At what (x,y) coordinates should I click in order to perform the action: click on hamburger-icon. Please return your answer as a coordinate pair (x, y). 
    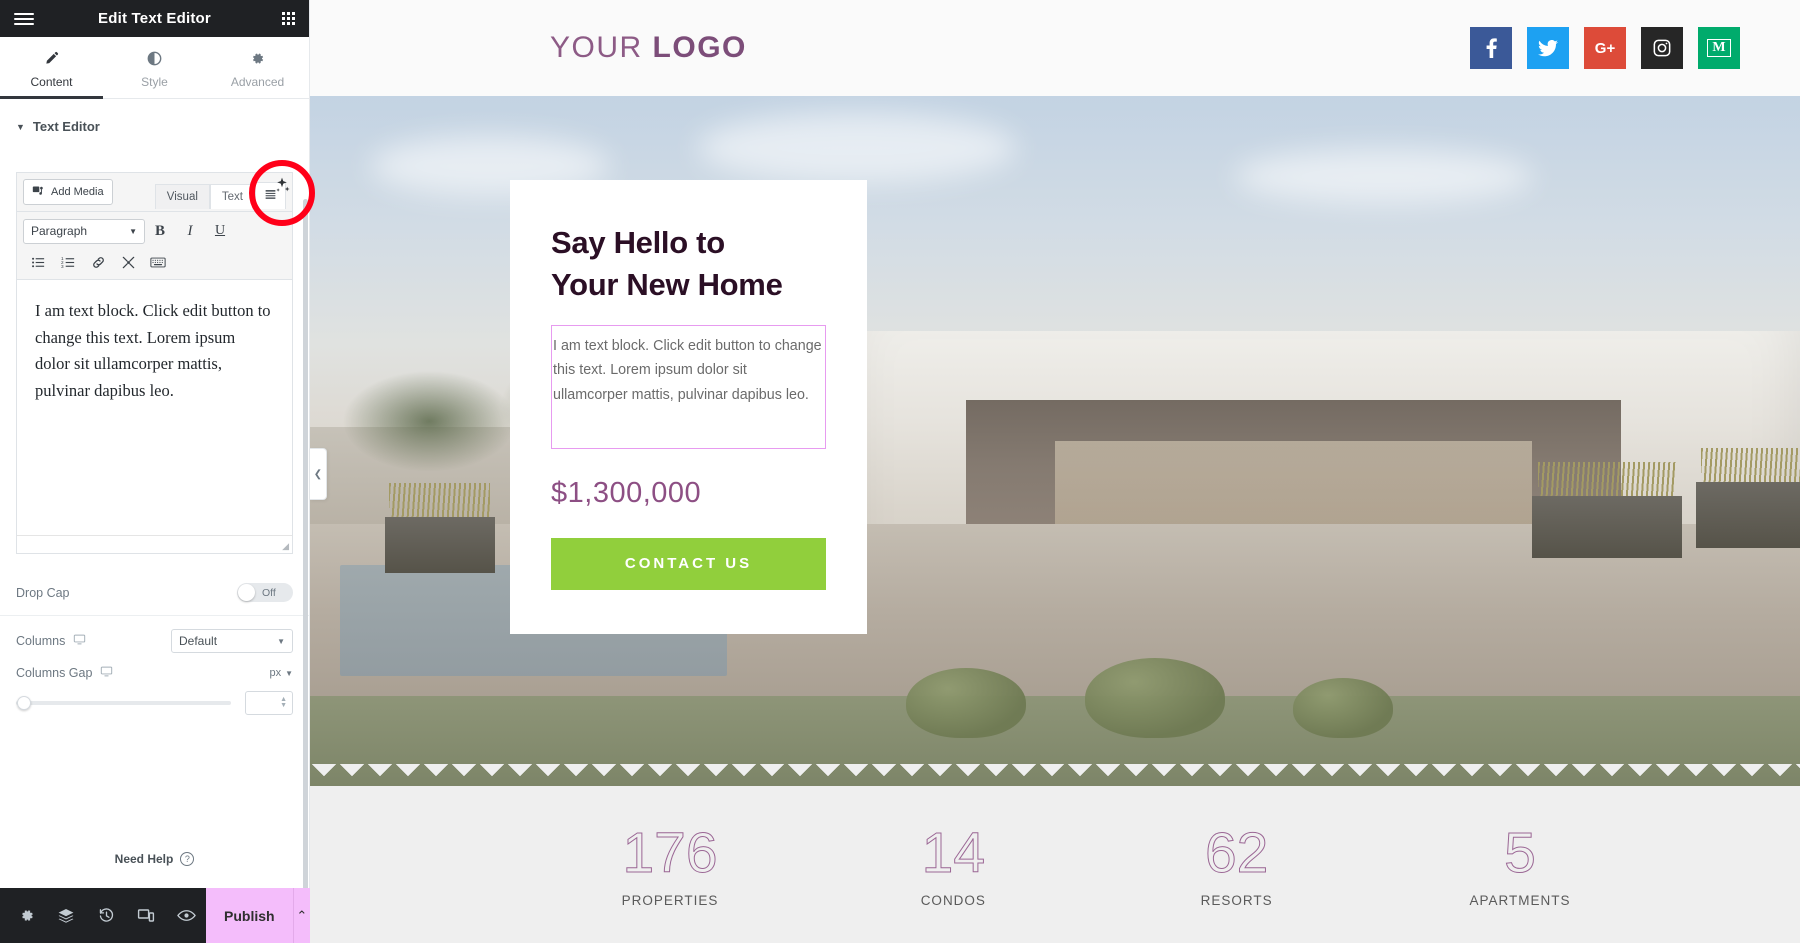
    Looking at the image, I should click on (24, 18).